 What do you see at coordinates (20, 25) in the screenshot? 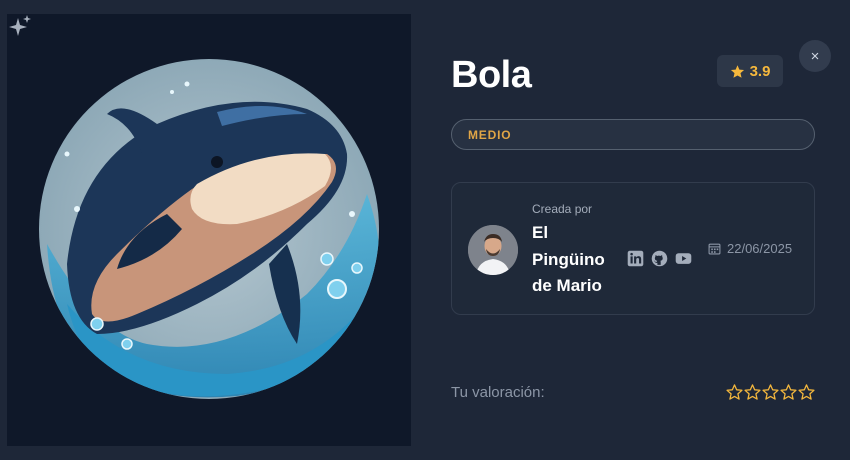
I see `sparkle-icon` at bounding box center [20, 25].